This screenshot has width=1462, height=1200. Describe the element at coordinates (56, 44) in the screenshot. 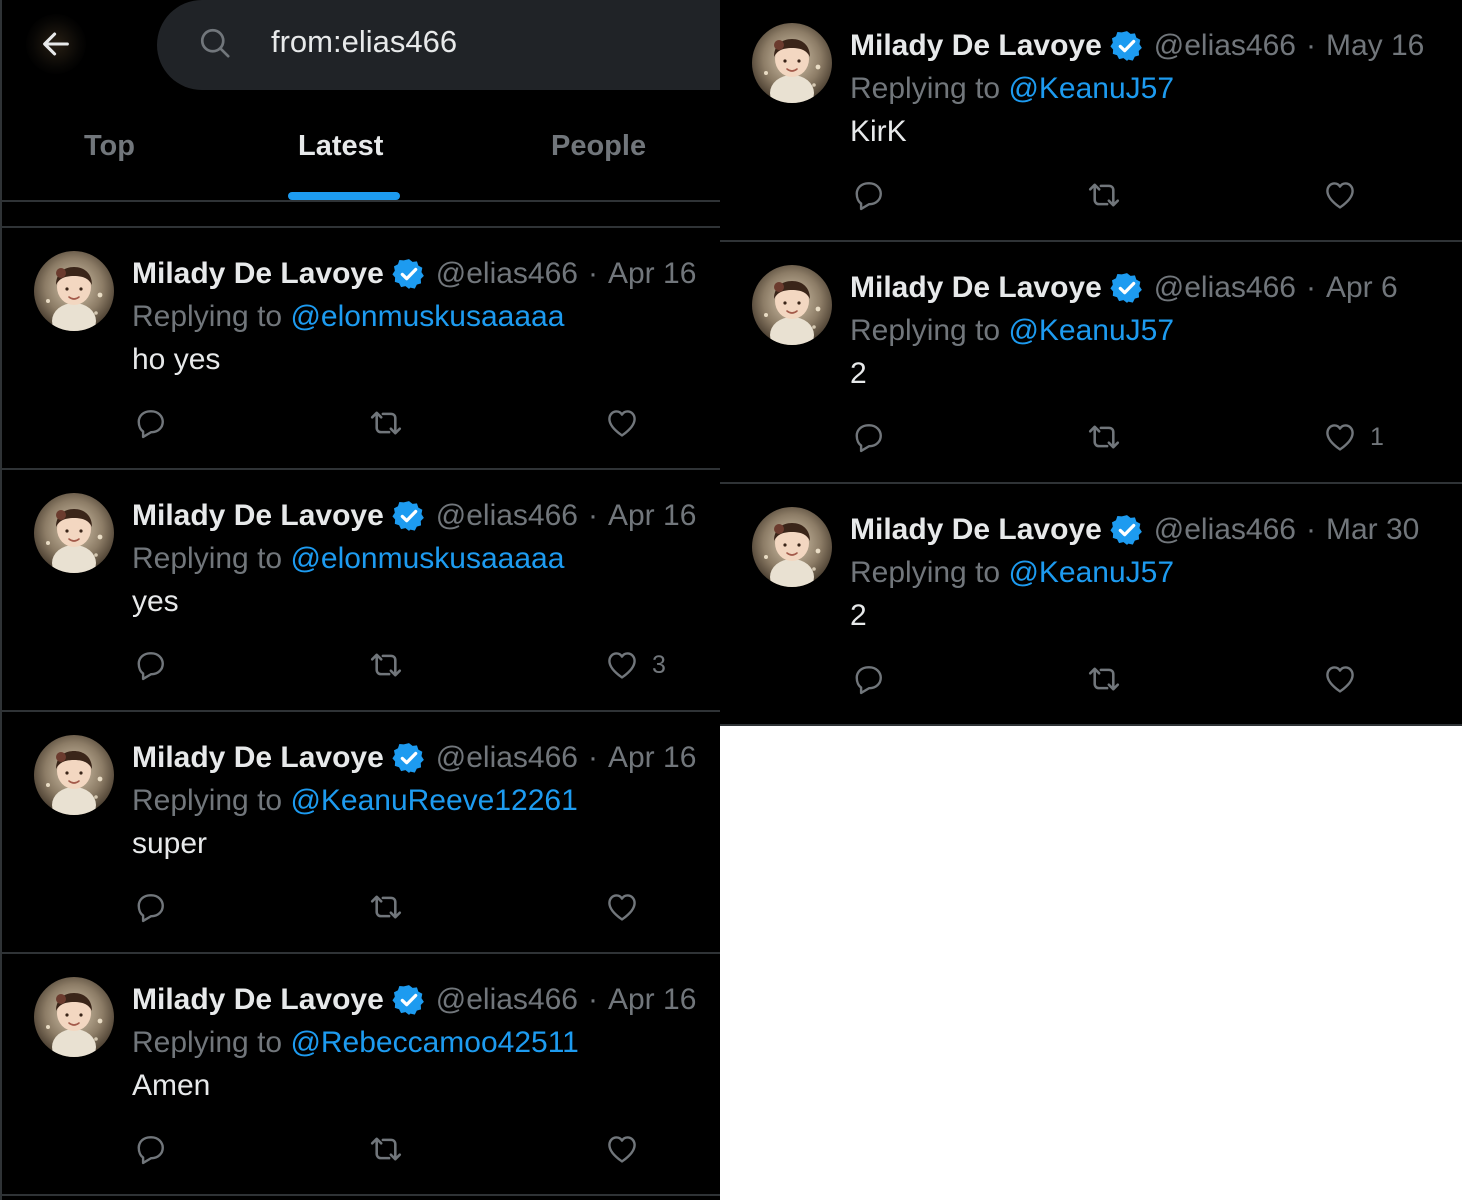

I see `back-button` at that location.